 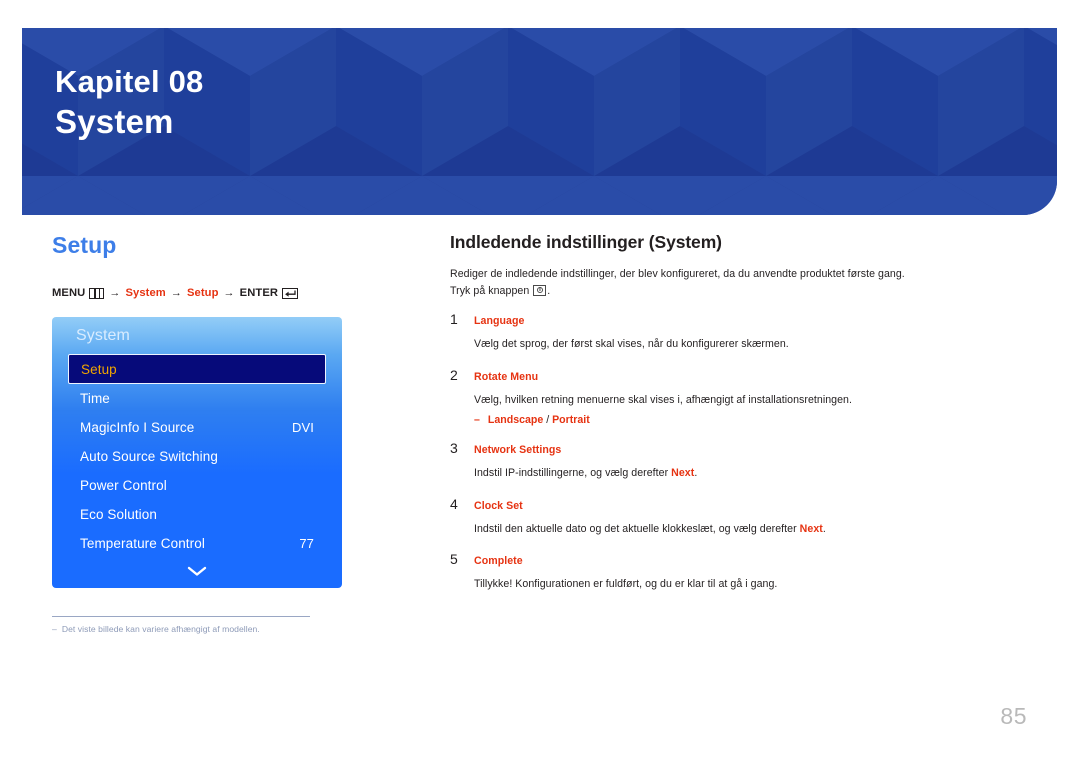 I want to click on enter-icon, so click(x=290, y=293).